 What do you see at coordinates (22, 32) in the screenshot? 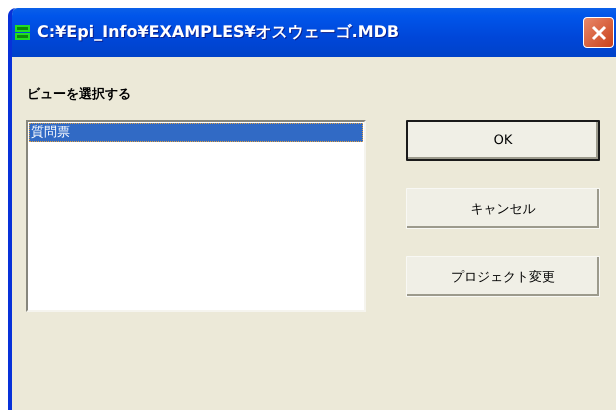
I see `app-logo-icon` at bounding box center [22, 32].